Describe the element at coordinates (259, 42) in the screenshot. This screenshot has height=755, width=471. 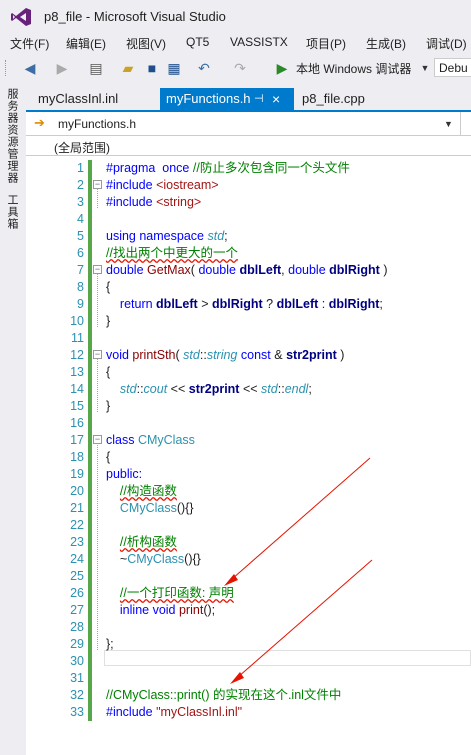
I see `menu-vassistx: VASSISTX` at that location.